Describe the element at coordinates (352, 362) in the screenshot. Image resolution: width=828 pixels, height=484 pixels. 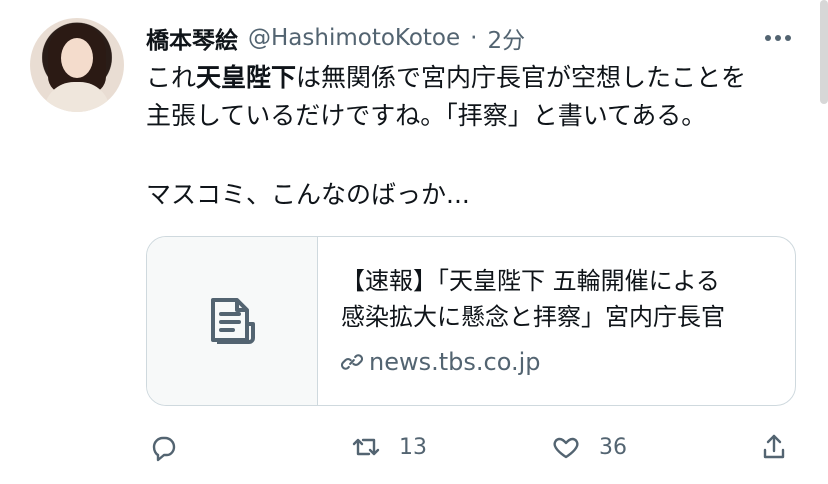
I see `link-icon` at that location.